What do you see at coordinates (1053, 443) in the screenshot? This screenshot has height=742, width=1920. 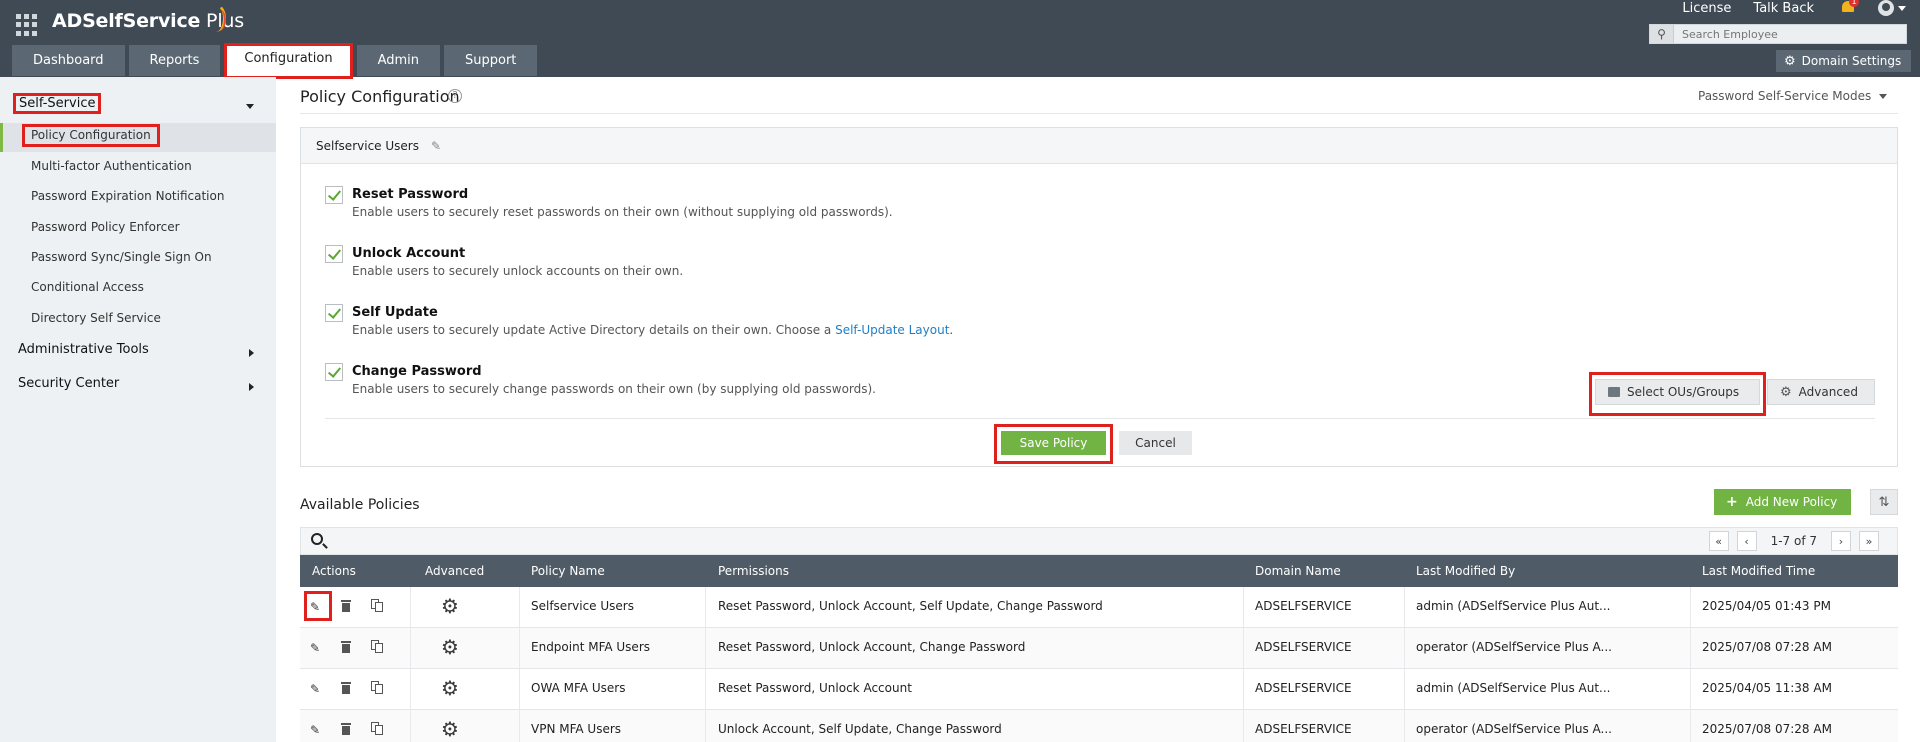 I see `save-policy-button: Save Policy` at bounding box center [1053, 443].